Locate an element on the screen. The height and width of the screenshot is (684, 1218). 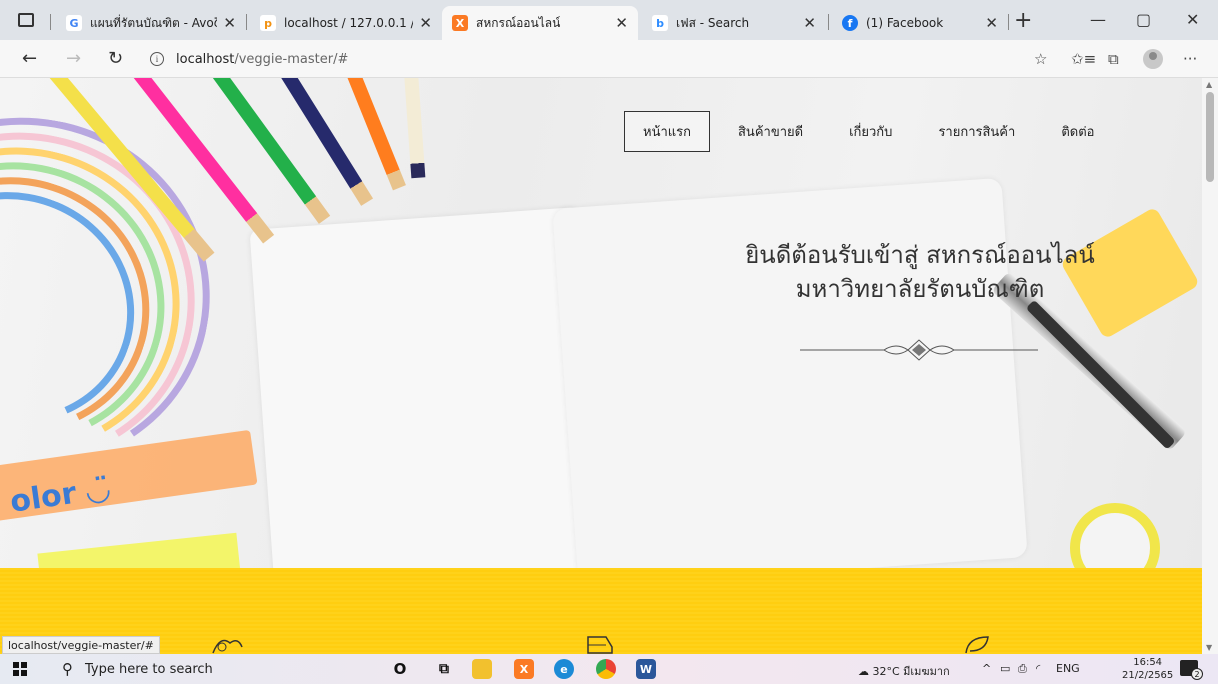
collections-icon: ⧉ is located at coordinates (1113, 59).